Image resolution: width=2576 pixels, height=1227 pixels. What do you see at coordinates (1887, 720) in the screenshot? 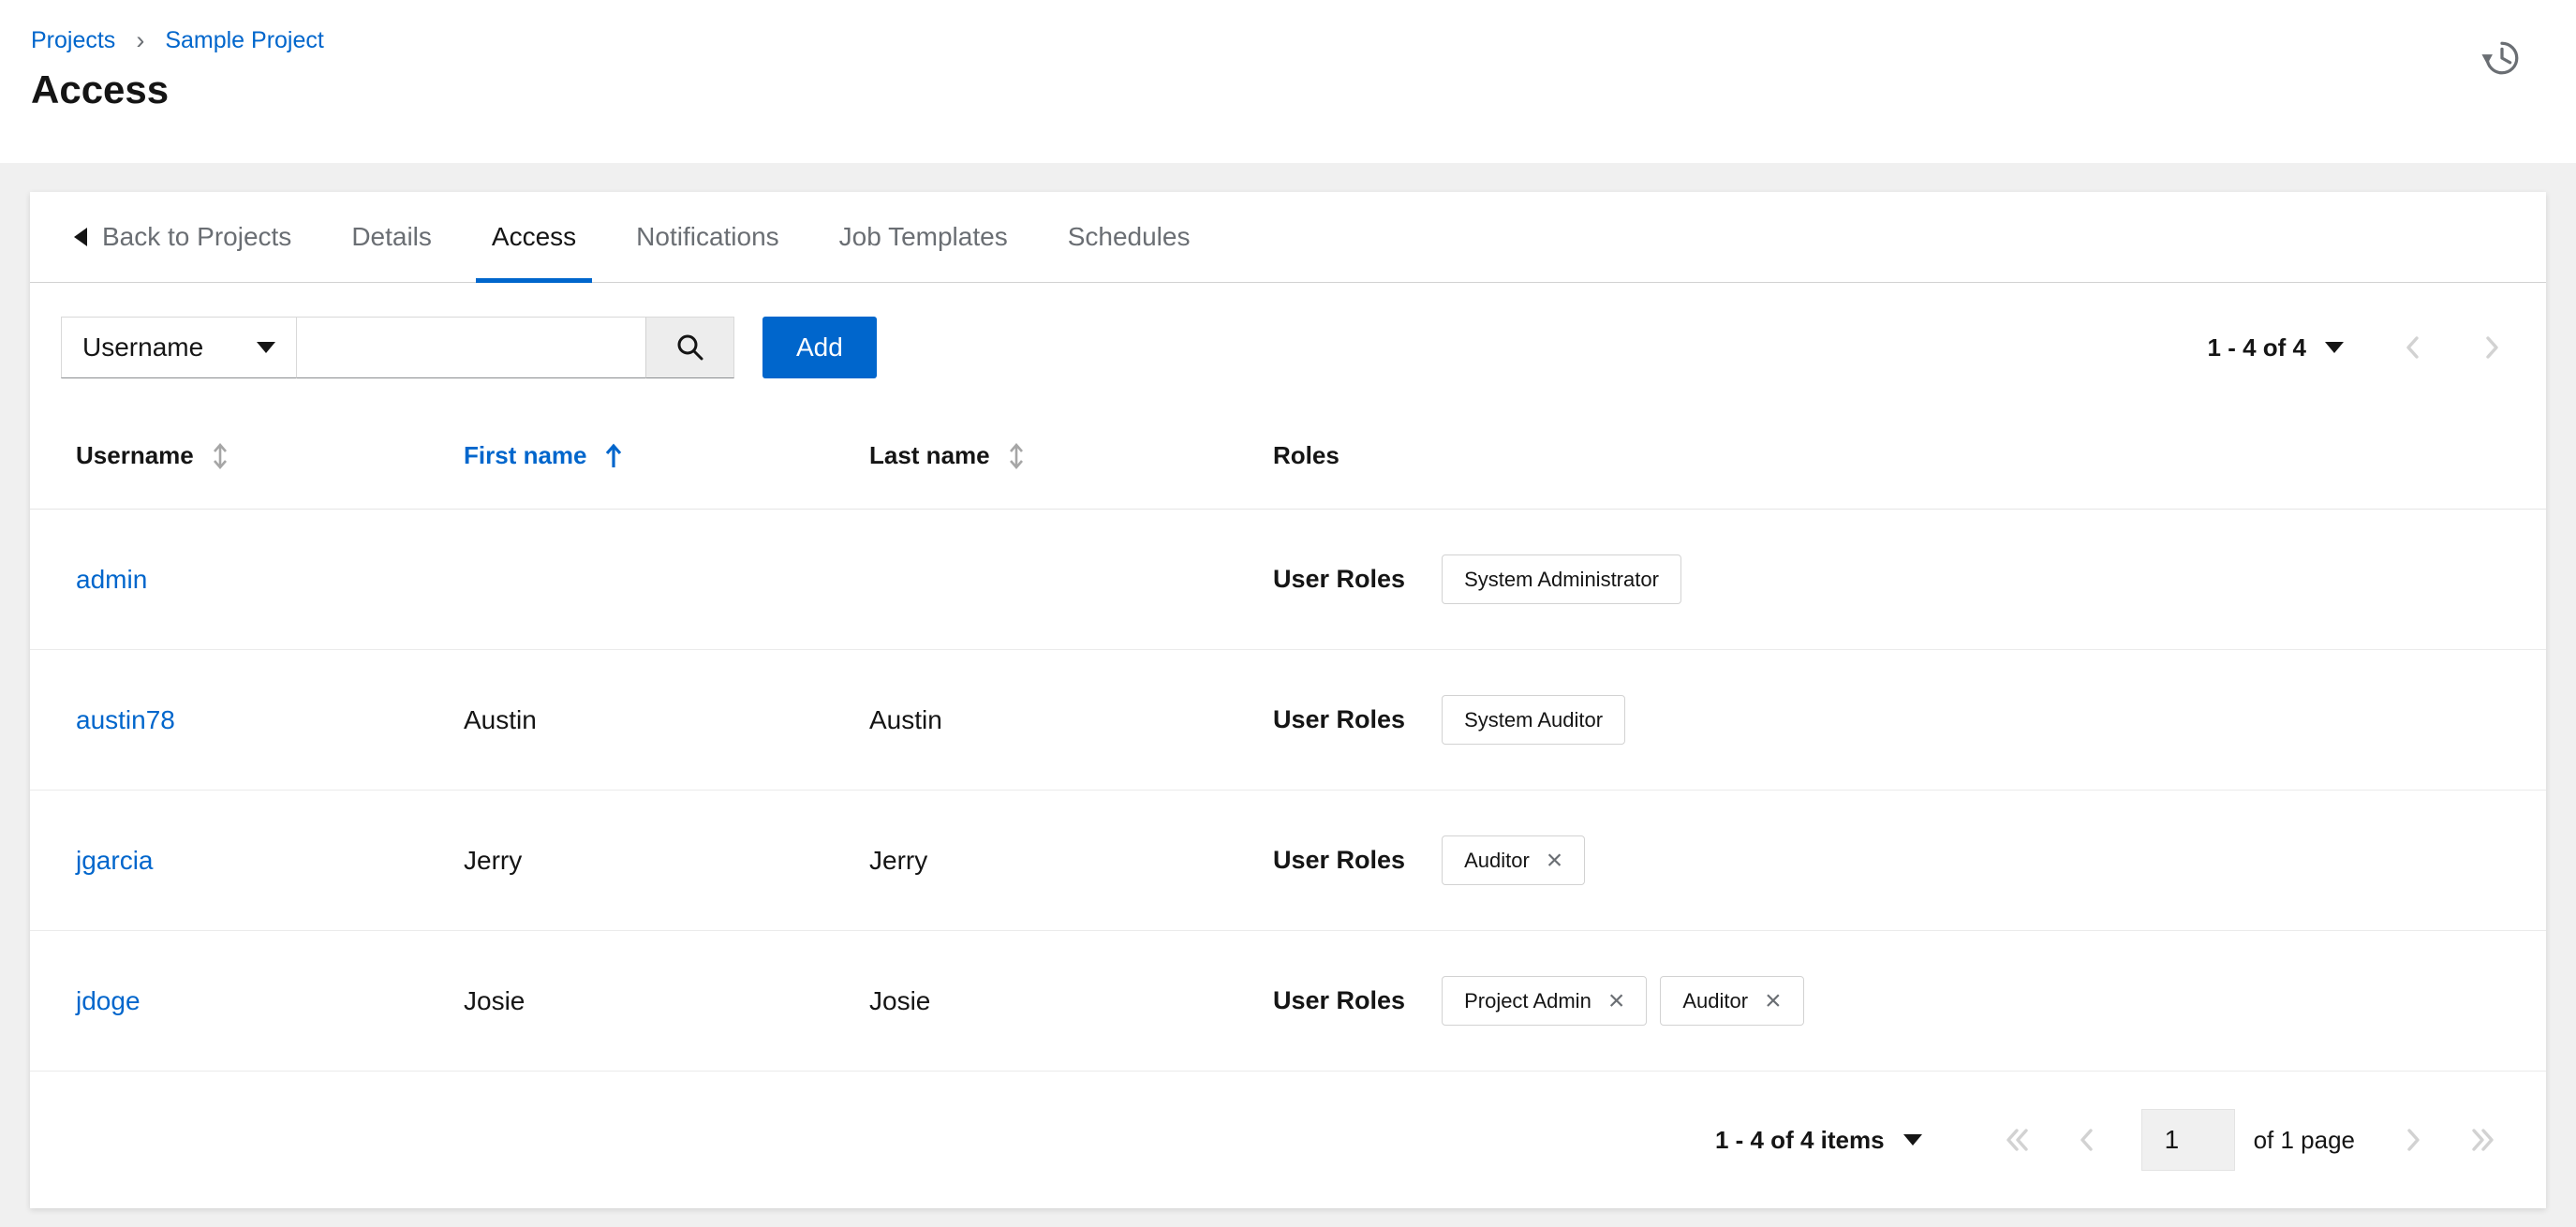
I see `roles-cell: User Roles System Auditor` at bounding box center [1887, 720].